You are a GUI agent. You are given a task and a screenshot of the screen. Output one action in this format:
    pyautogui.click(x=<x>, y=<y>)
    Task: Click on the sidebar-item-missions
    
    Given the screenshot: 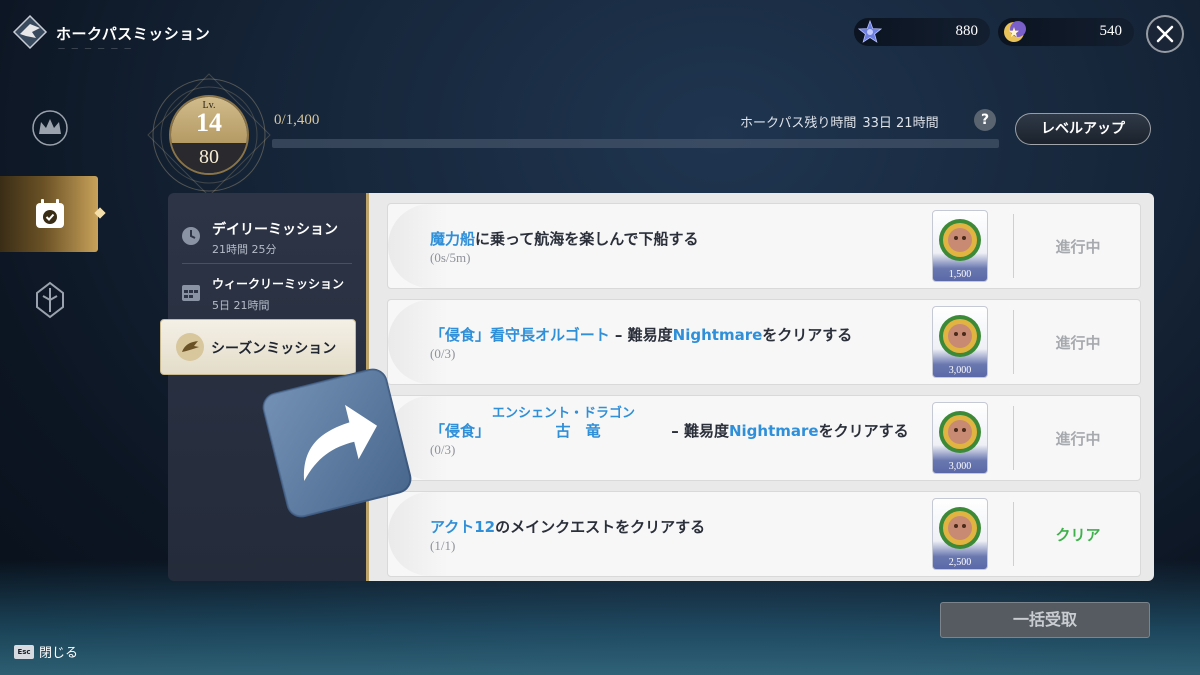 What is the action you would take?
    pyautogui.click(x=49, y=214)
    